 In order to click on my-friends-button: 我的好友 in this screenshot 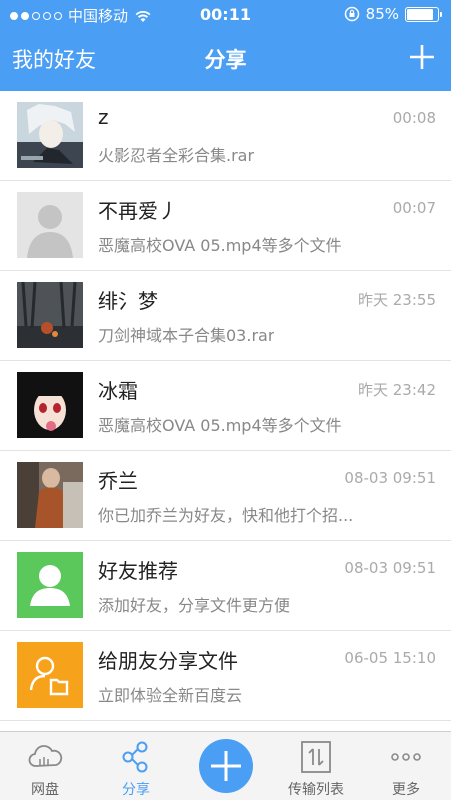, I will do `click(54, 59)`.